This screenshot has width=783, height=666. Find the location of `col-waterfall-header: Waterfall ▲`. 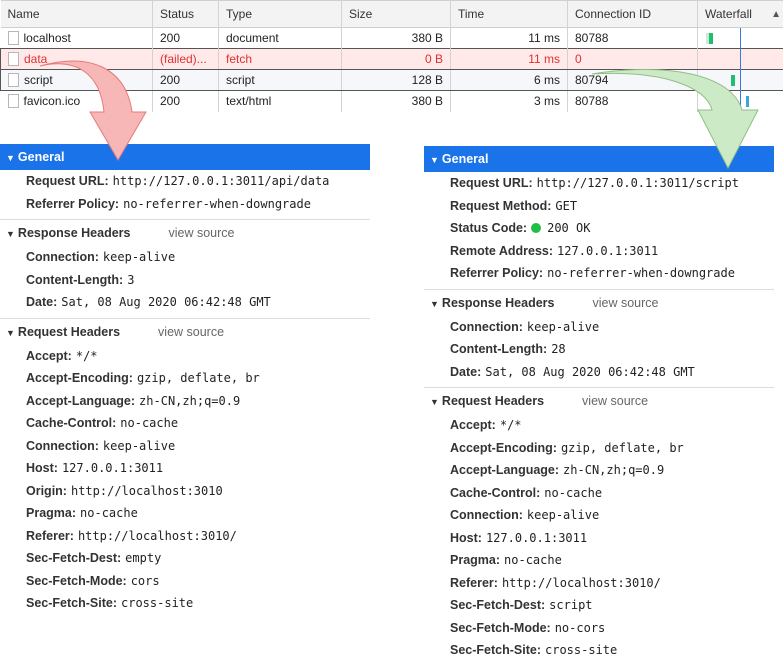

col-waterfall-header: Waterfall ▲ is located at coordinates (740, 14).